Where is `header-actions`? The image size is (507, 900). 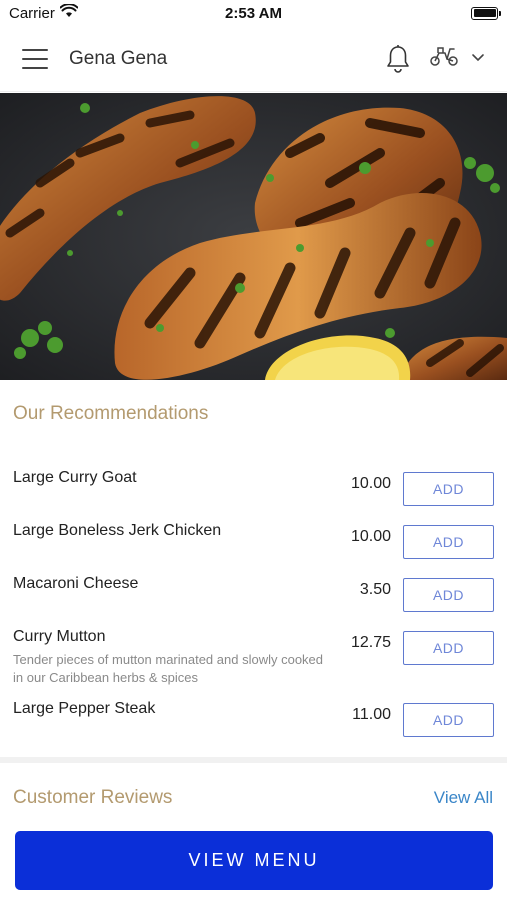 header-actions is located at coordinates (435, 59).